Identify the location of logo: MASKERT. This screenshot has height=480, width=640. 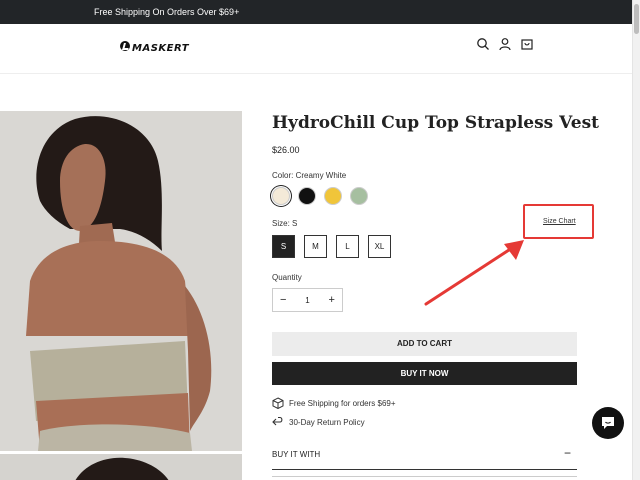
(154, 45).